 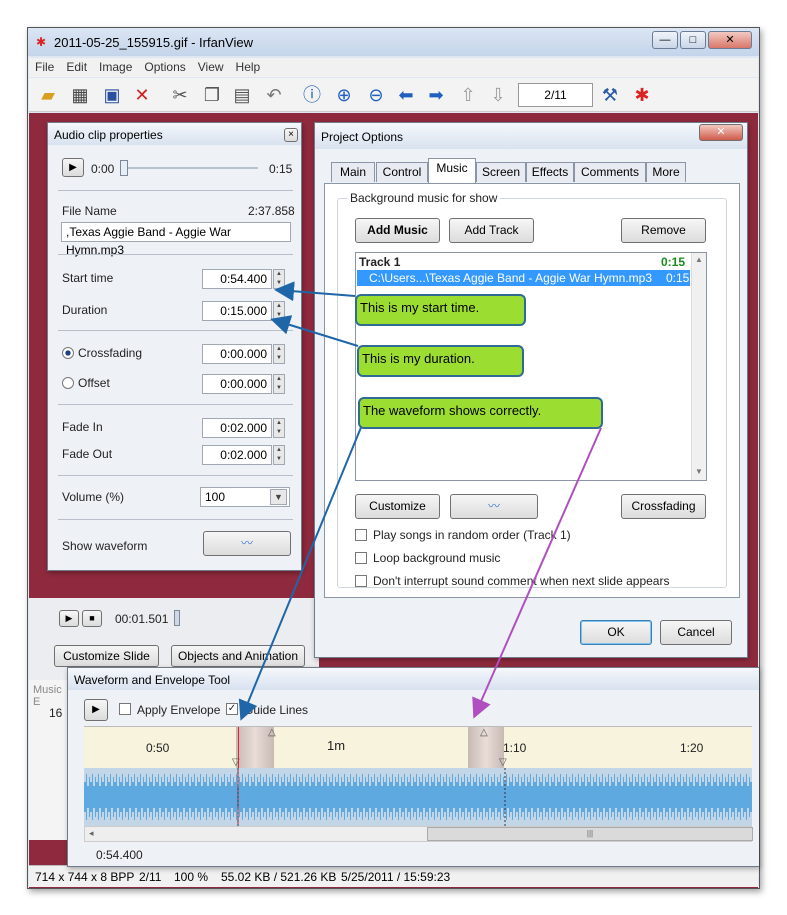 What do you see at coordinates (314, 331) in the screenshot?
I see `duration-arrow` at bounding box center [314, 331].